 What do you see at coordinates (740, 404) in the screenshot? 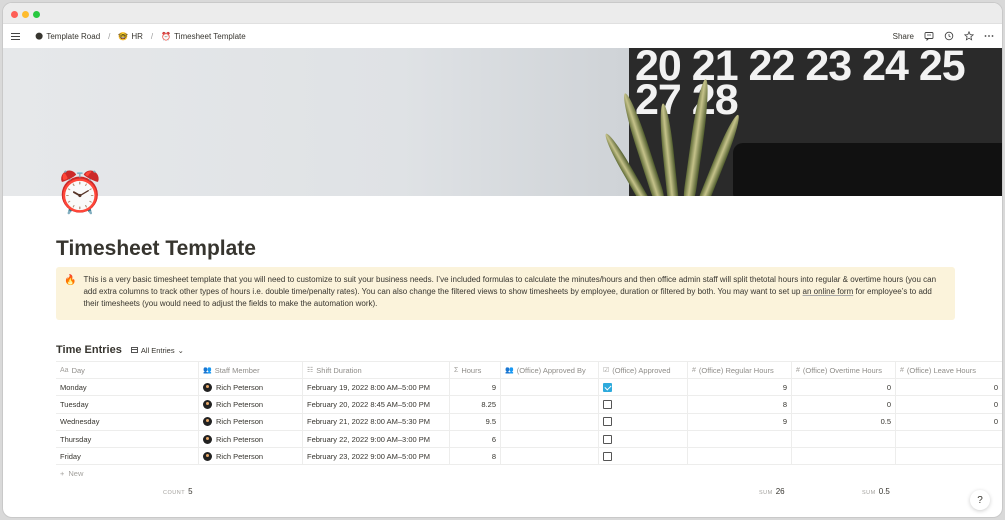
I see `regular-hours-cell: 8` at bounding box center [740, 404].